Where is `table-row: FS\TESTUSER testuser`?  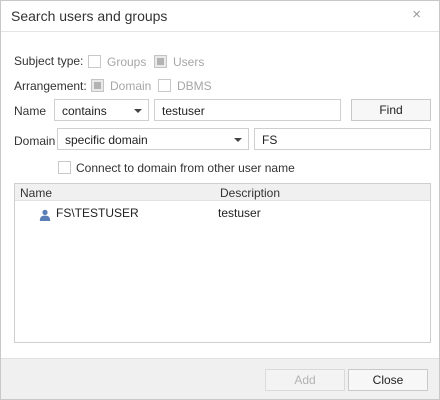
table-row: FS\TESTUSER testuser is located at coordinates (222, 213).